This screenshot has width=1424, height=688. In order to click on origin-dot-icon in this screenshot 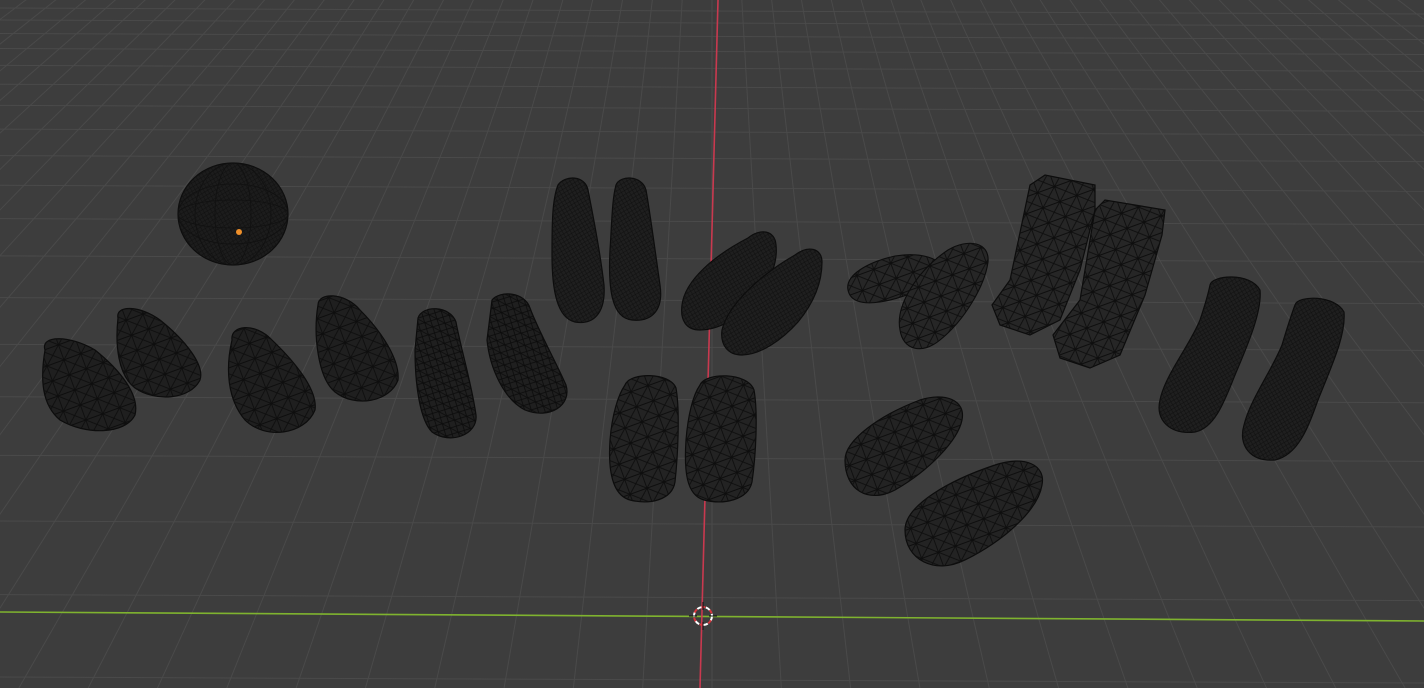, I will do `click(239, 232)`.